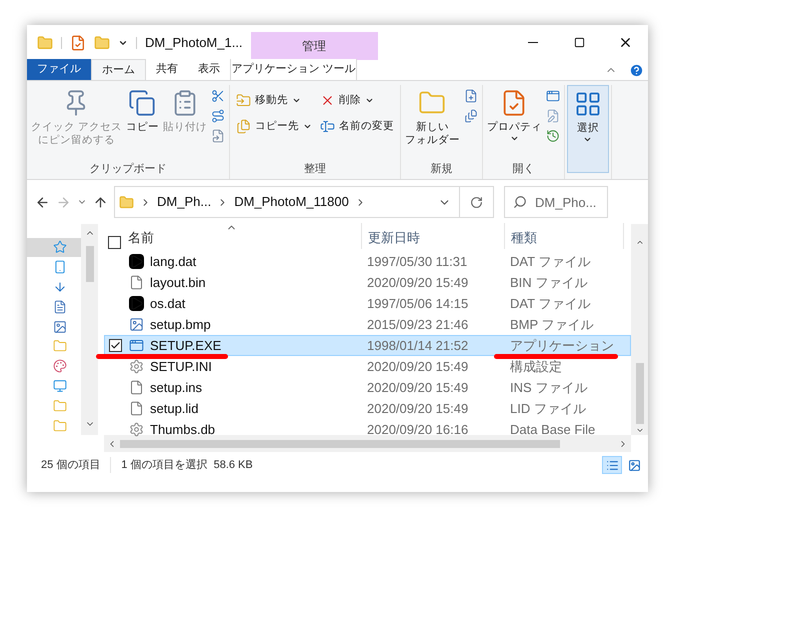  I want to click on file-name: os.dat, so click(168, 303).